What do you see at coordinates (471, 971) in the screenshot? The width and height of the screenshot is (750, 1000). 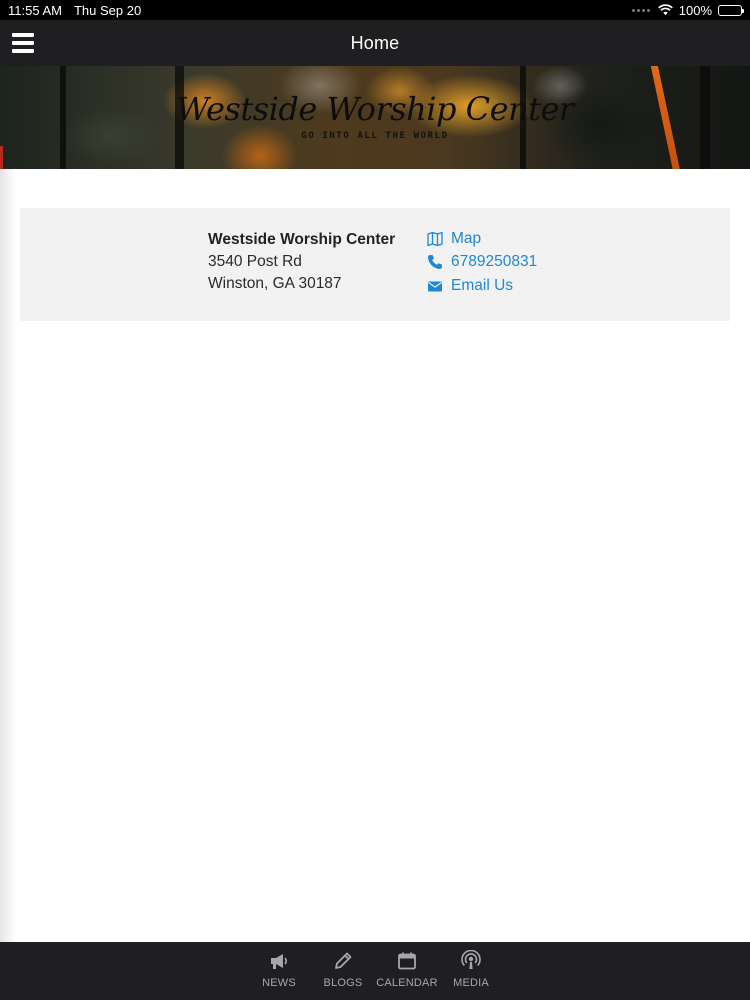 I see `tab-media: MEDIA` at bounding box center [471, 971].